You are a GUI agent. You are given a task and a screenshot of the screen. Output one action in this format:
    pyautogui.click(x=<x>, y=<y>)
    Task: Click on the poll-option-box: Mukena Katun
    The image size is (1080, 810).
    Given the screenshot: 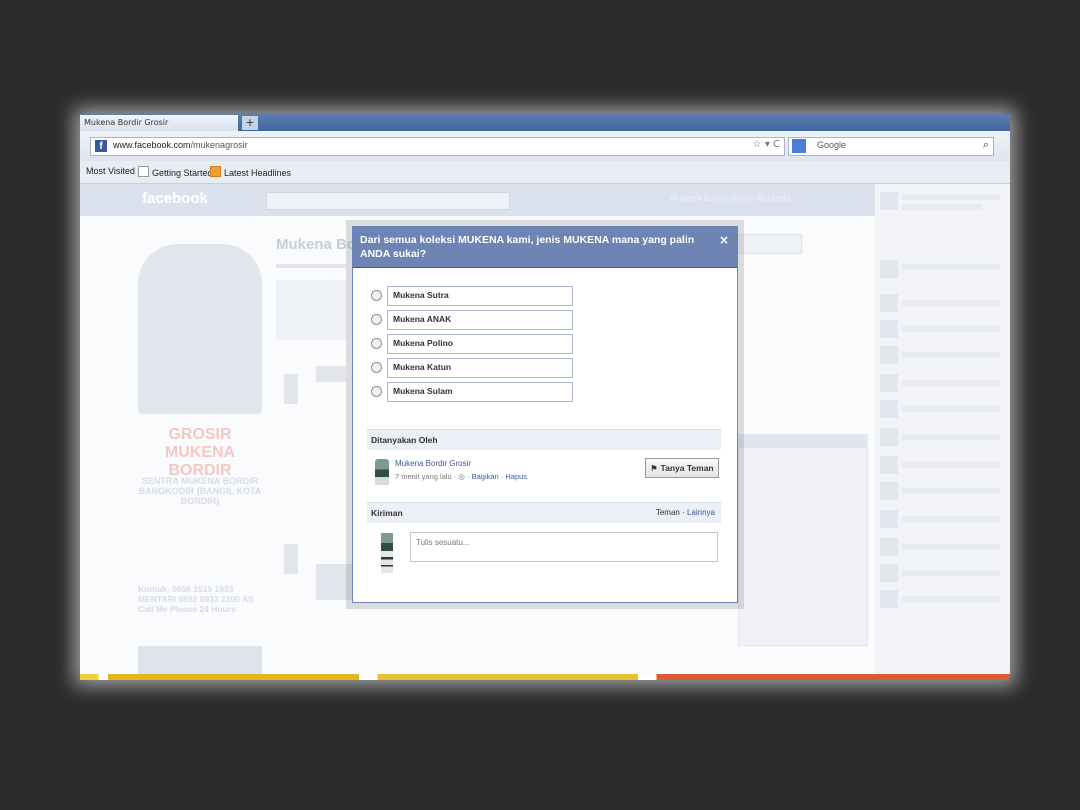 What is the action you would take?
    pyautogui.click(x=480, y=368)
    